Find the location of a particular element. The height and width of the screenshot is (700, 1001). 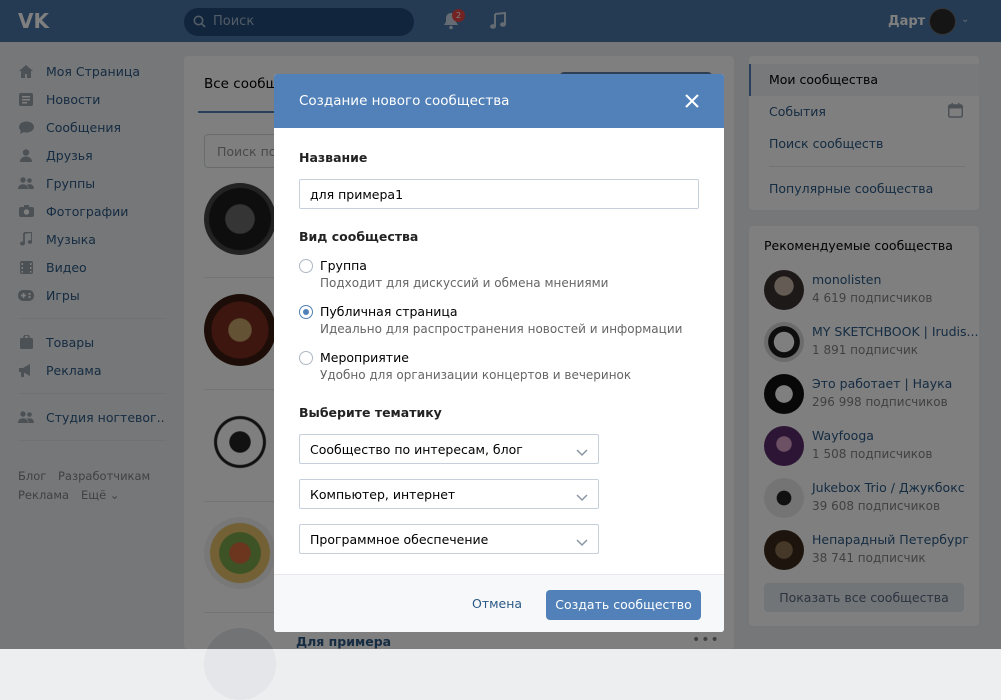

dialog-footer: Отмена Создать сообщество is located at coordinates (499, 603).